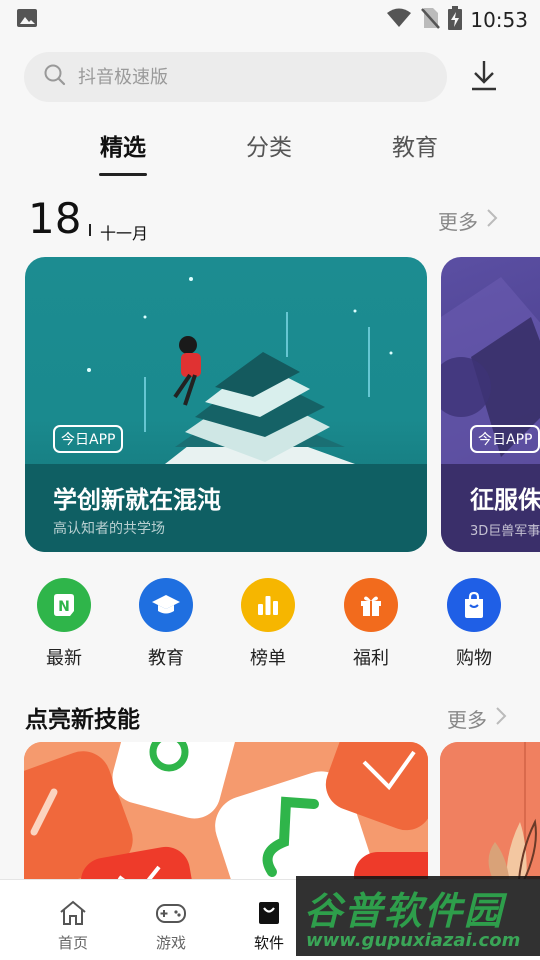  What do you see at coordinates (455, 20) in the screenshot?
I see `battery-charging-icon` at bounding box center [455, 20].